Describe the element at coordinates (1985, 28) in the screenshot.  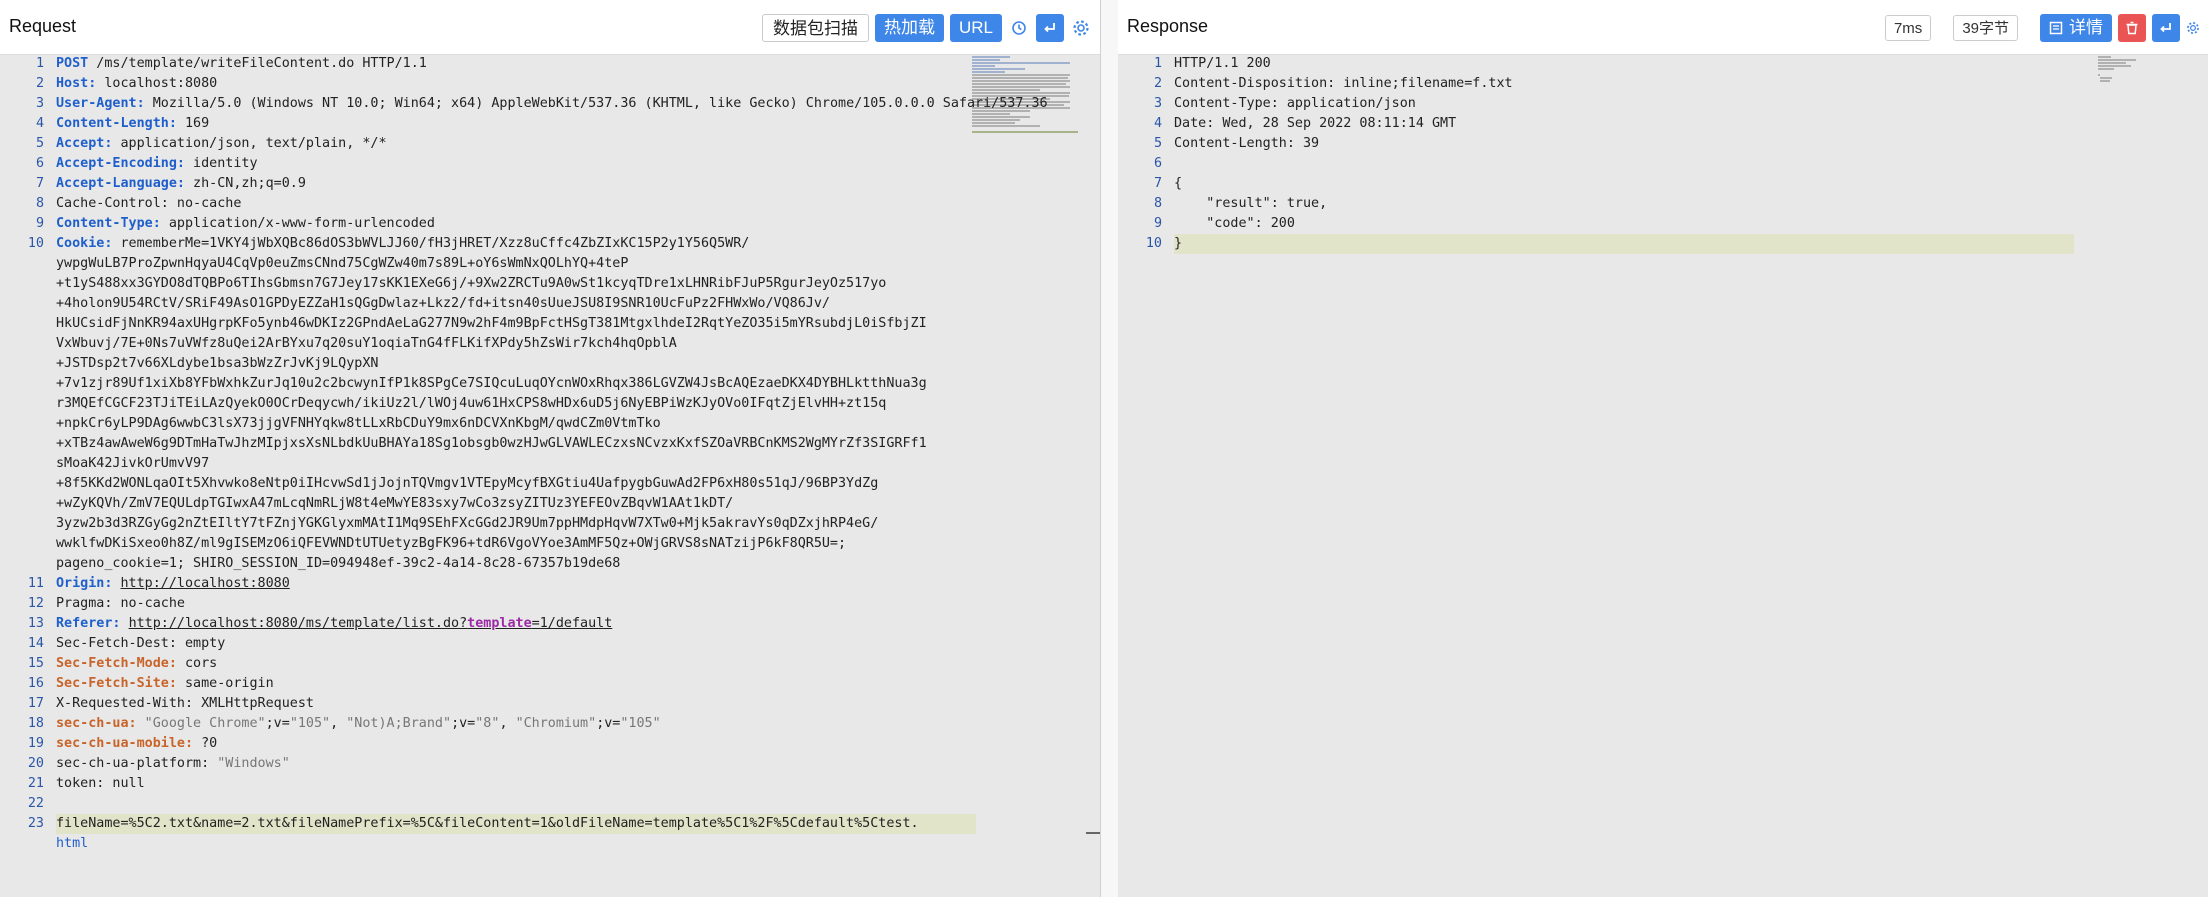
I see `response-size-badge: 39字节` at that location.